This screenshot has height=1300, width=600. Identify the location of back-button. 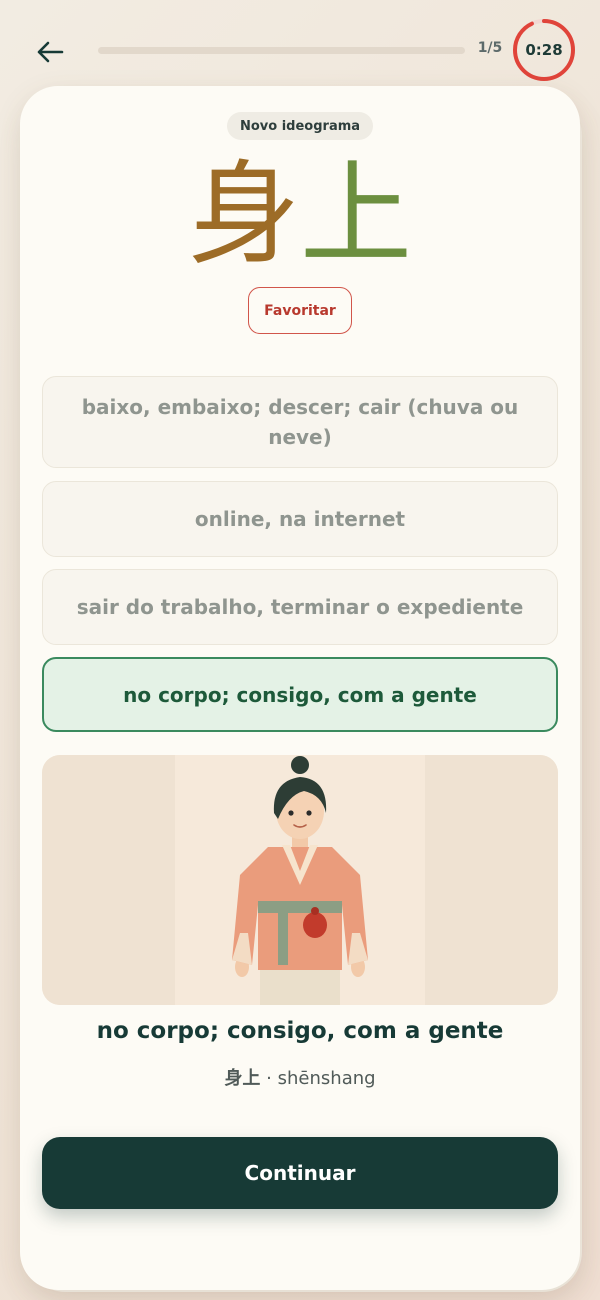
(50, 52).